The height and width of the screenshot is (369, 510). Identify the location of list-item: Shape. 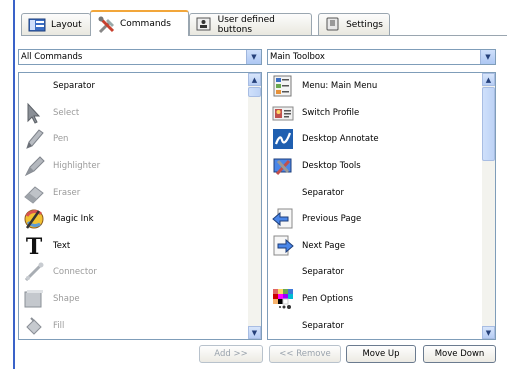
(134, 299).